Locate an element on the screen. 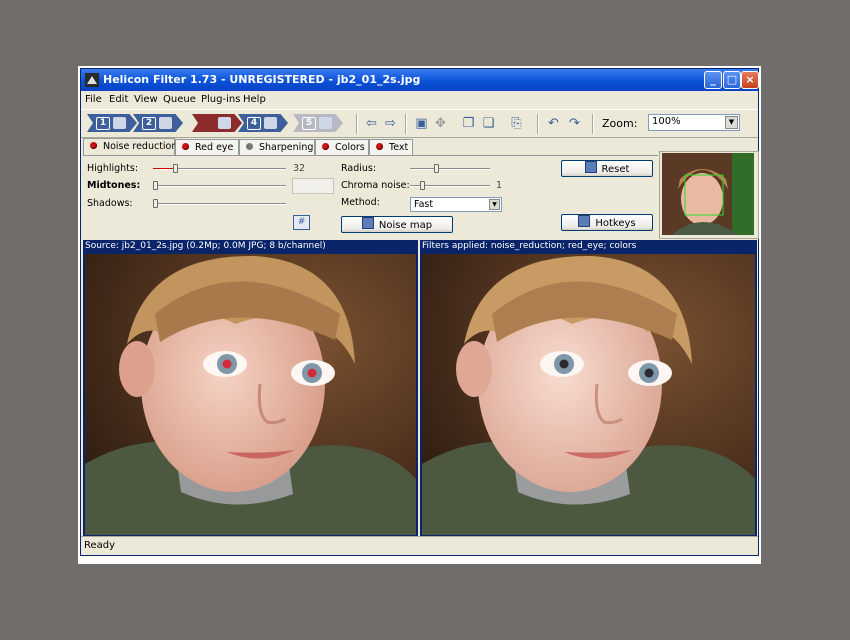 The width and height of the screenshot is (850, 640). tab-colors: Colors is located at coordinates (342, 147).